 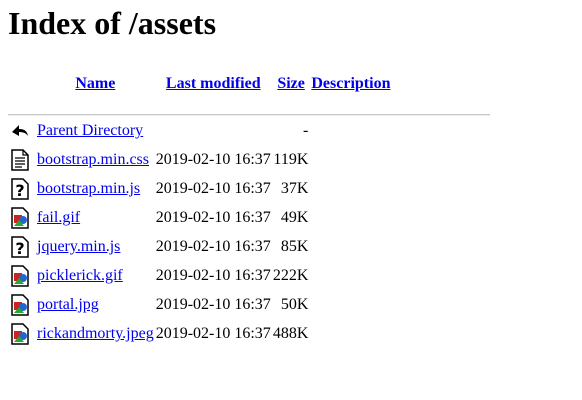 I want to click on table-row: bootstrap.min.css 2019-02-10 16:37 119K, so click(x=199, y=159).